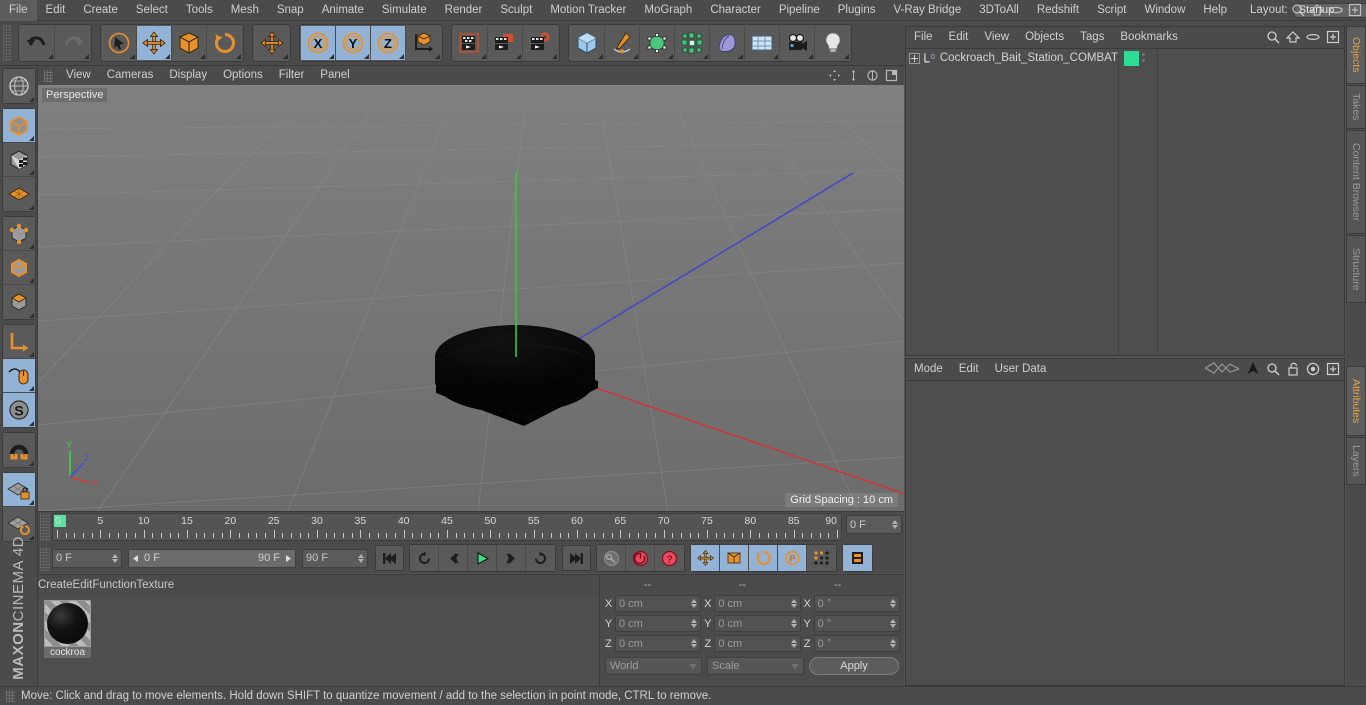 The height and width of the screenshot is (705, 1366). What do you see at coordinates (853, 75) in the screenshot?
I see `viewport-zoom-icon` at bounding box center [853, 75].